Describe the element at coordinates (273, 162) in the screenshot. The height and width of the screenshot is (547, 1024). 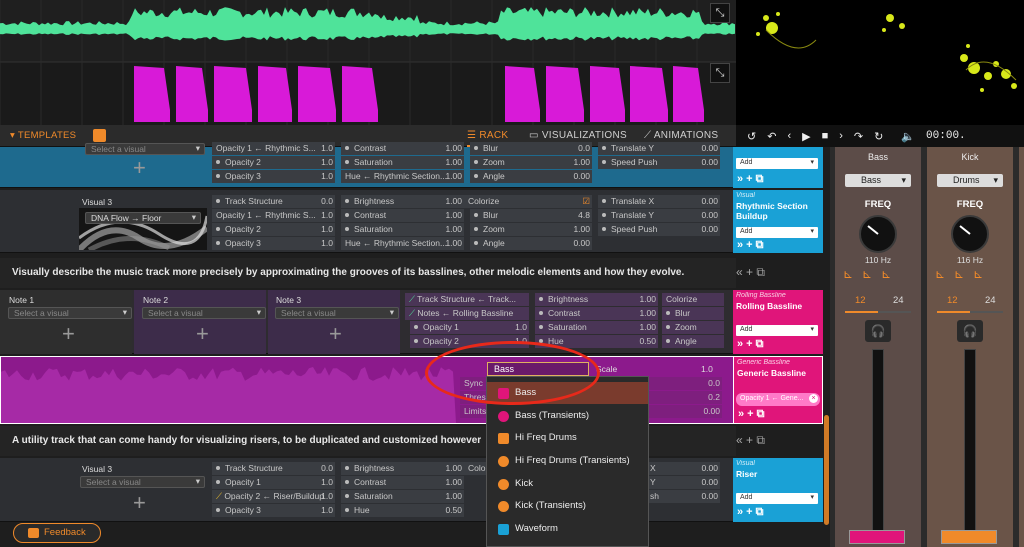
I see `param-opacity2: Opacity 2 1.0` at that location.